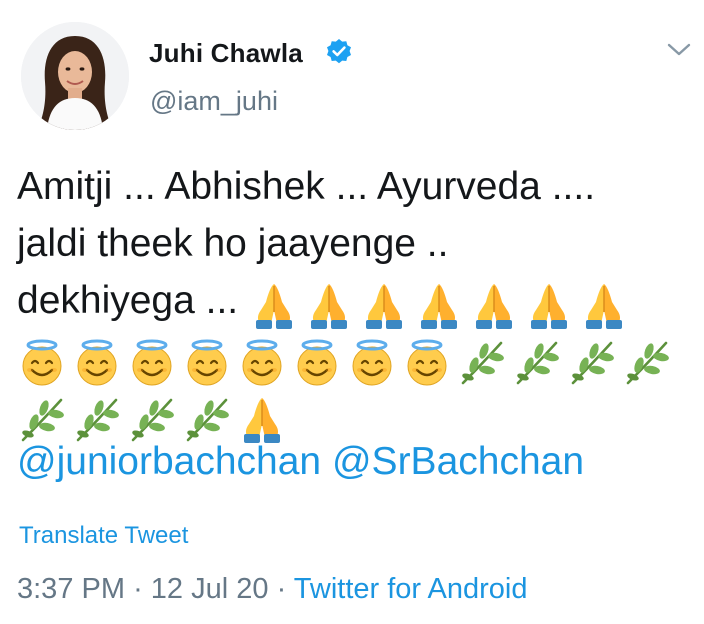  I want to click on mention-link: @SrBachchan, so click(458, 461).